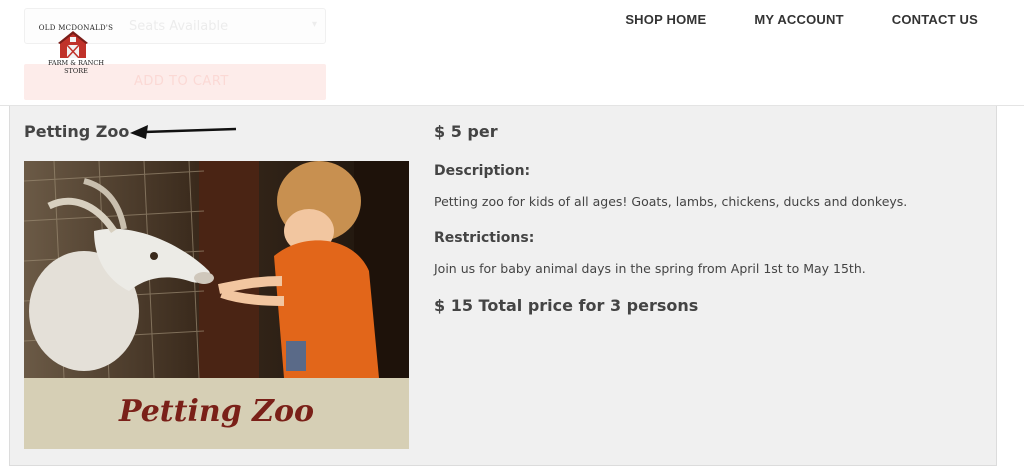 The height and width of the screenshot is (470, 1024). What do you see at coordinates (798, 19) in the screenshot?
I see `nav-my-account: MY ACCOUNT` at bounding box center [798, 19].